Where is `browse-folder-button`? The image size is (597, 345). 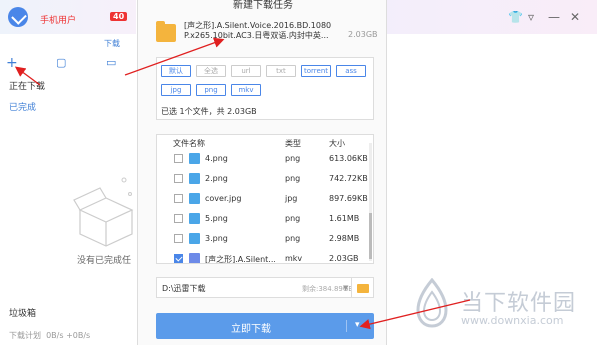 browse-folder-button is located at coordinates (362, 287).